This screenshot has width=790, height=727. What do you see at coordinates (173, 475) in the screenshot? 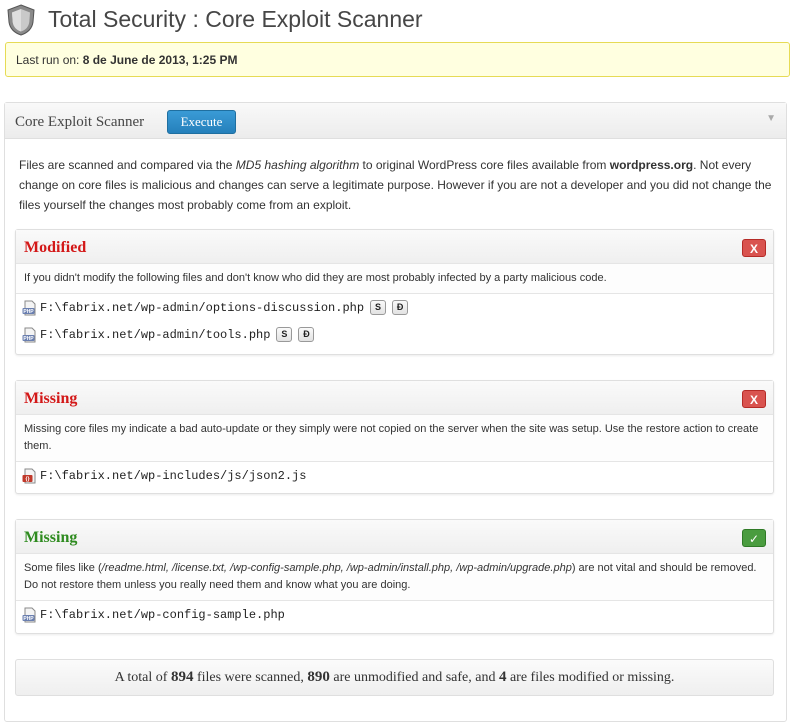
I see `file-path: F:\fabrix.net/wp-includes/js/json2.js` at bounding box center [173, 475].